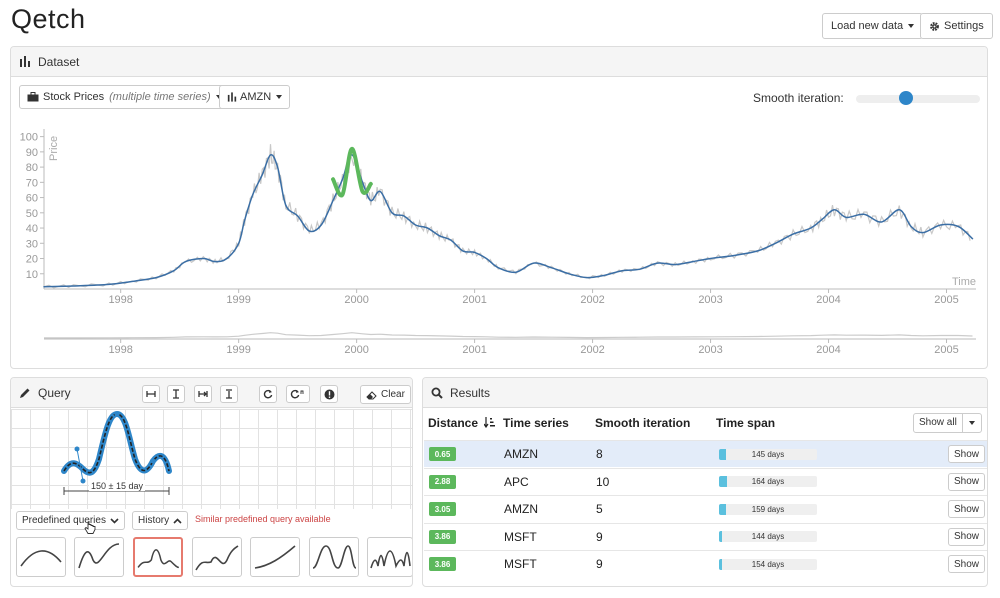  What do you see at coordinates (603, 481) in the screenshot?
I see `smooth-iteration-cell: 10` at bounding box center [603, 481].